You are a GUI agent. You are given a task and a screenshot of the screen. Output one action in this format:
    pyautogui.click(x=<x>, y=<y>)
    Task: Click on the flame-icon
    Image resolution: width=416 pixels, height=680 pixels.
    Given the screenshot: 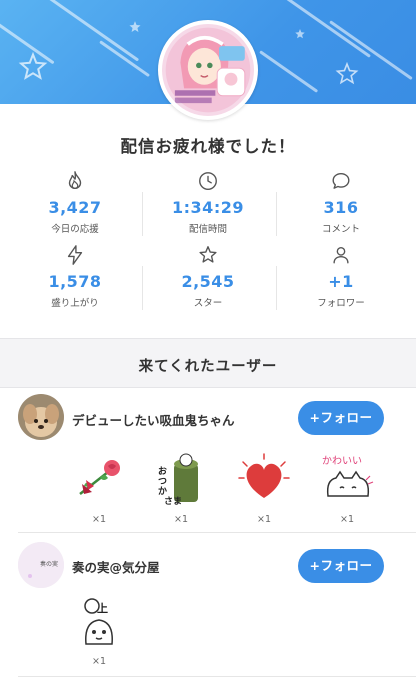 What is the action you would take?
    pyautogui.click(x=75, y=180)
    